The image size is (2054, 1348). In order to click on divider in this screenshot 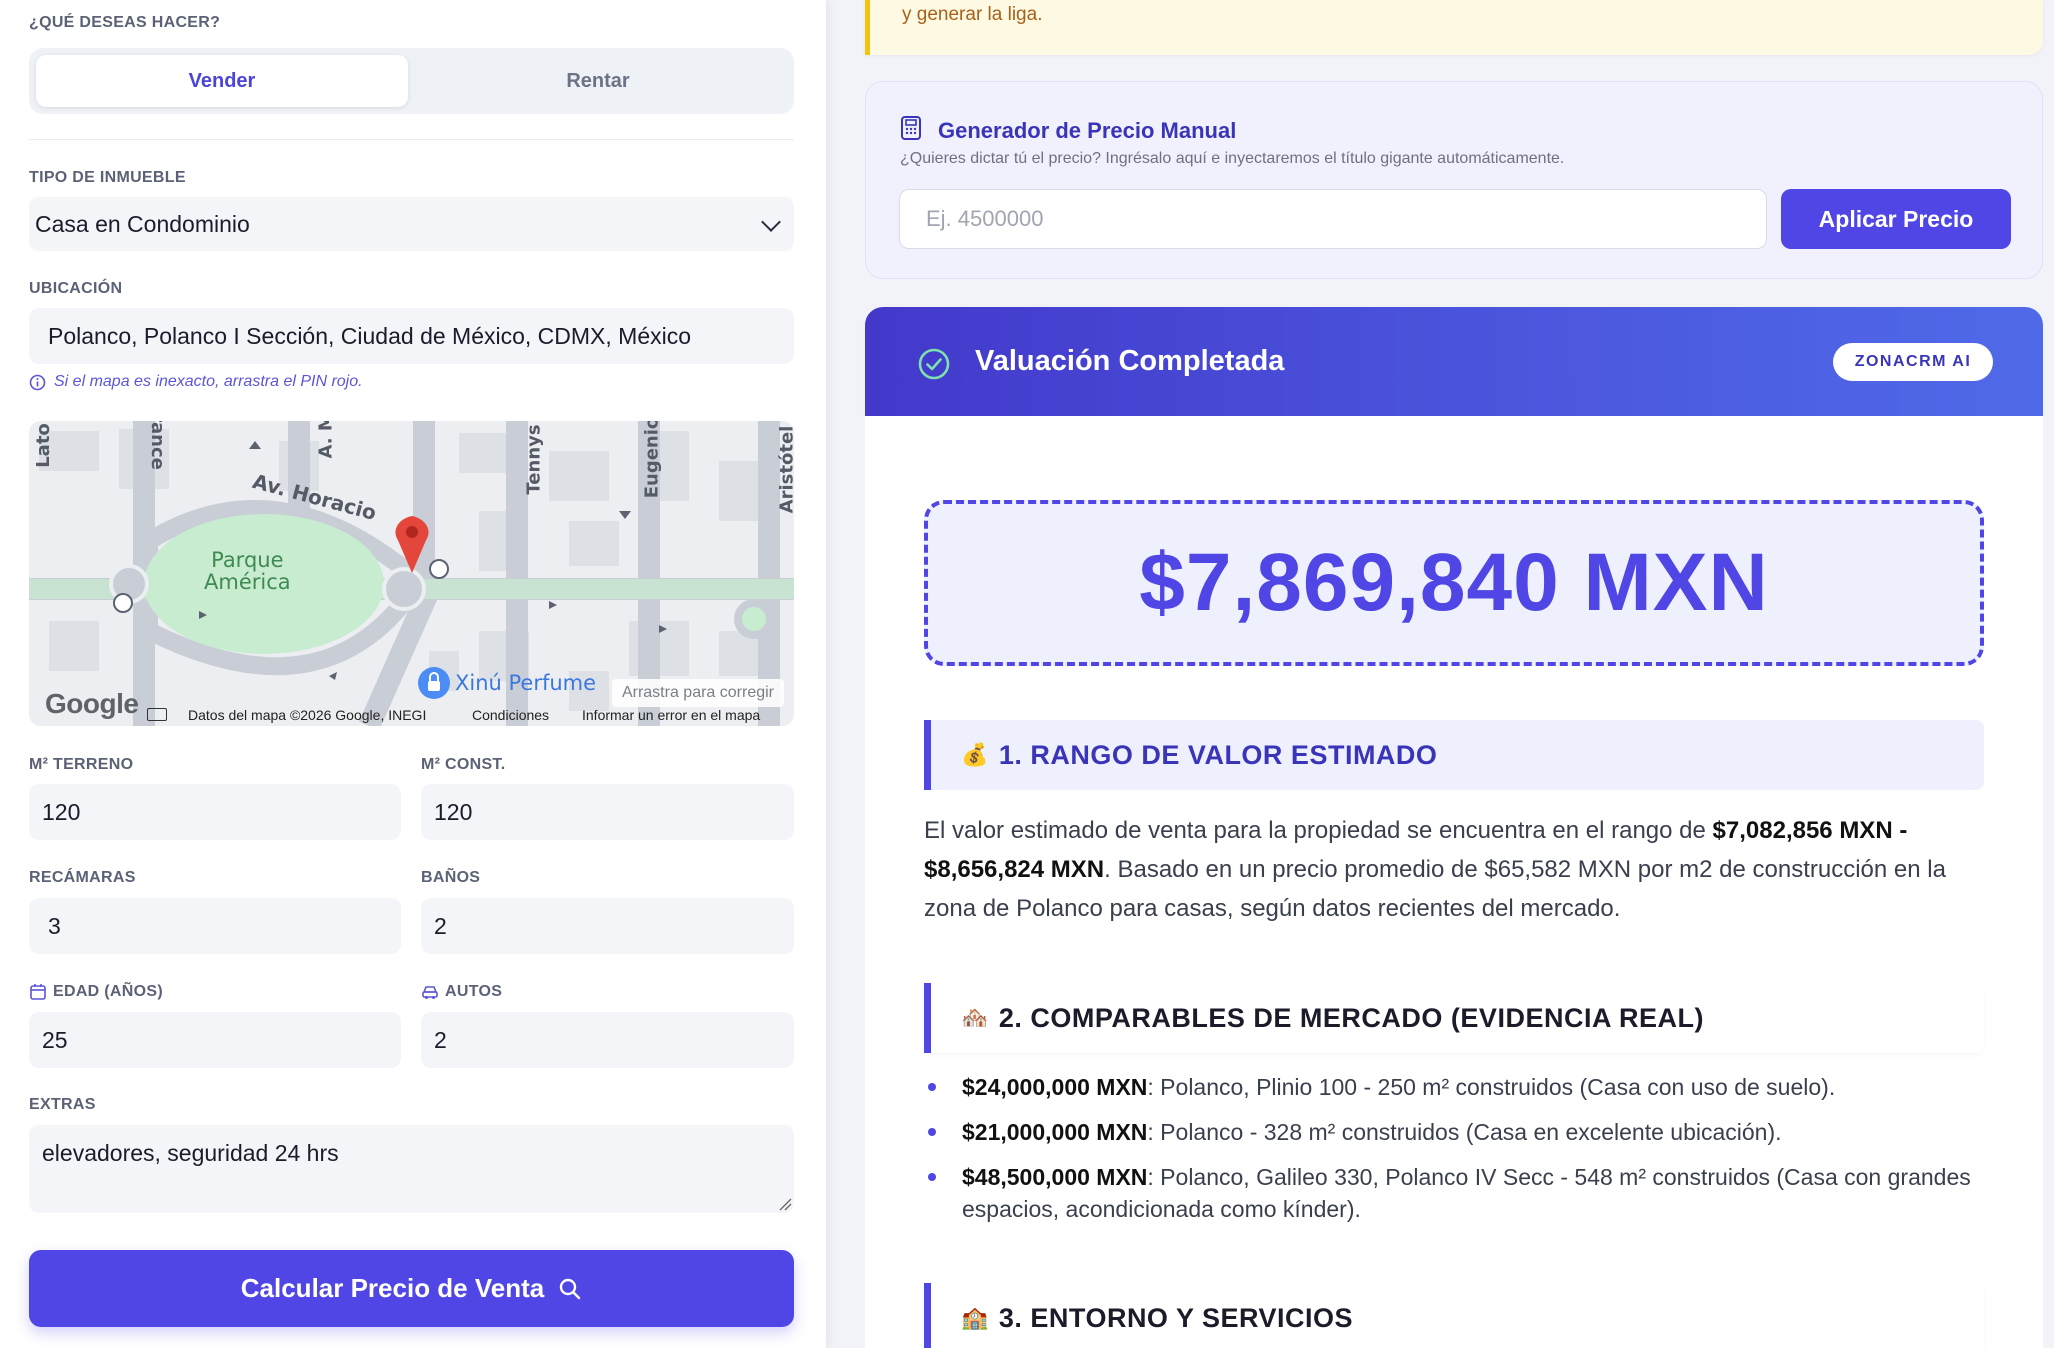, I will do `click(411, 139)`.